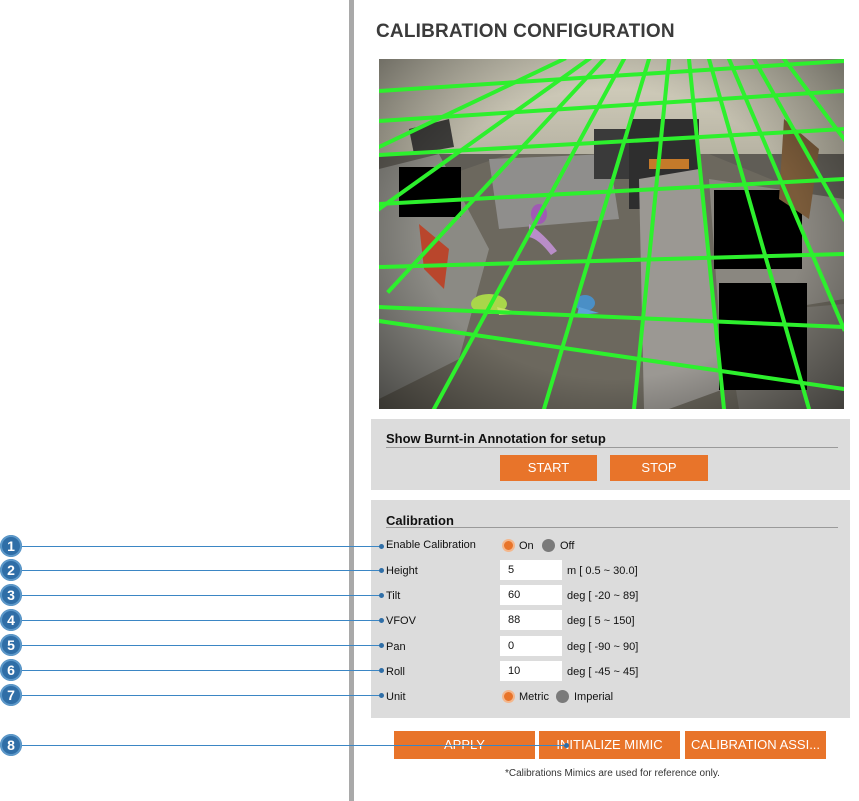 The width and height of the screenshot is (859, 801). I want to click on start-button: START, so click(548, 468).